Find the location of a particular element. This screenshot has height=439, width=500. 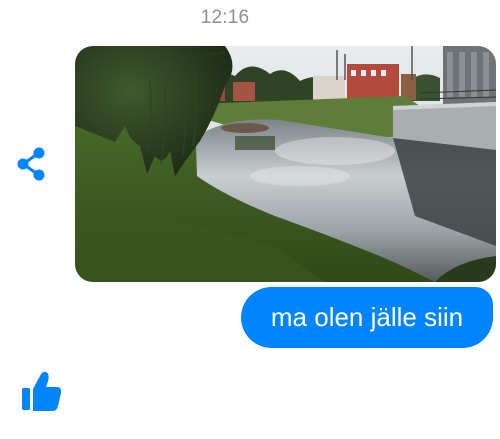

thumbs-up-icon is located at coordinates (42, 391).